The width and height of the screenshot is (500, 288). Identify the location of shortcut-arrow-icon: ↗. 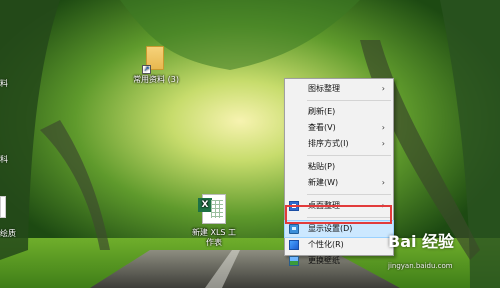
(146, 69).